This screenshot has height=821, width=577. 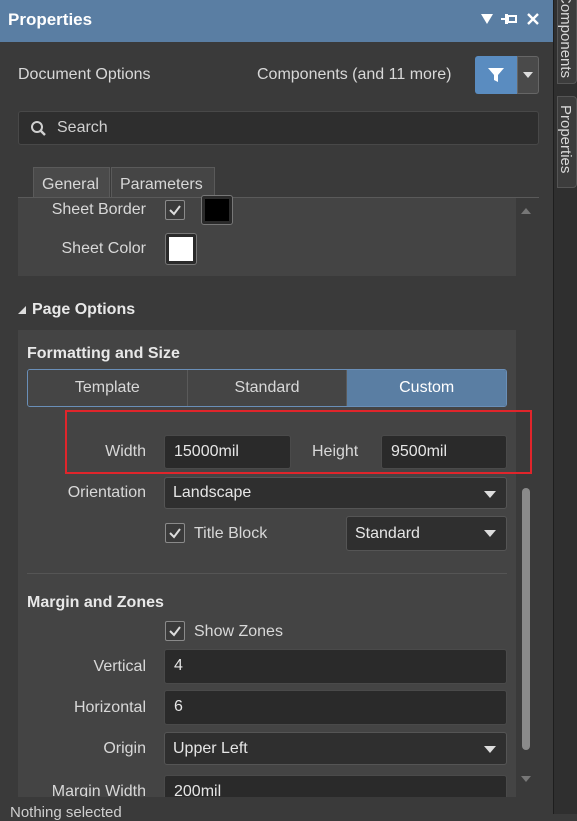 I want to click on show-zones-checkbox, so click(x=175, y=631).